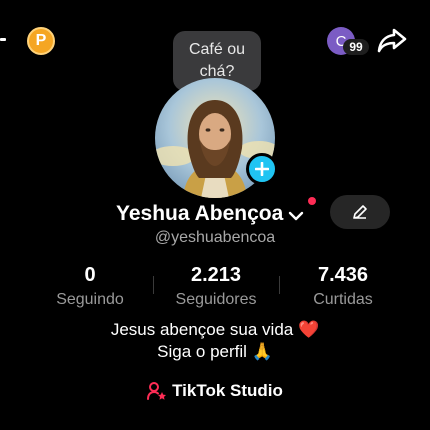 The height and width of the screenshot is (430, 430). Describe the element at coordinates (216, 275) in the screenshot. I see `stat-value: 2.213` at that location.